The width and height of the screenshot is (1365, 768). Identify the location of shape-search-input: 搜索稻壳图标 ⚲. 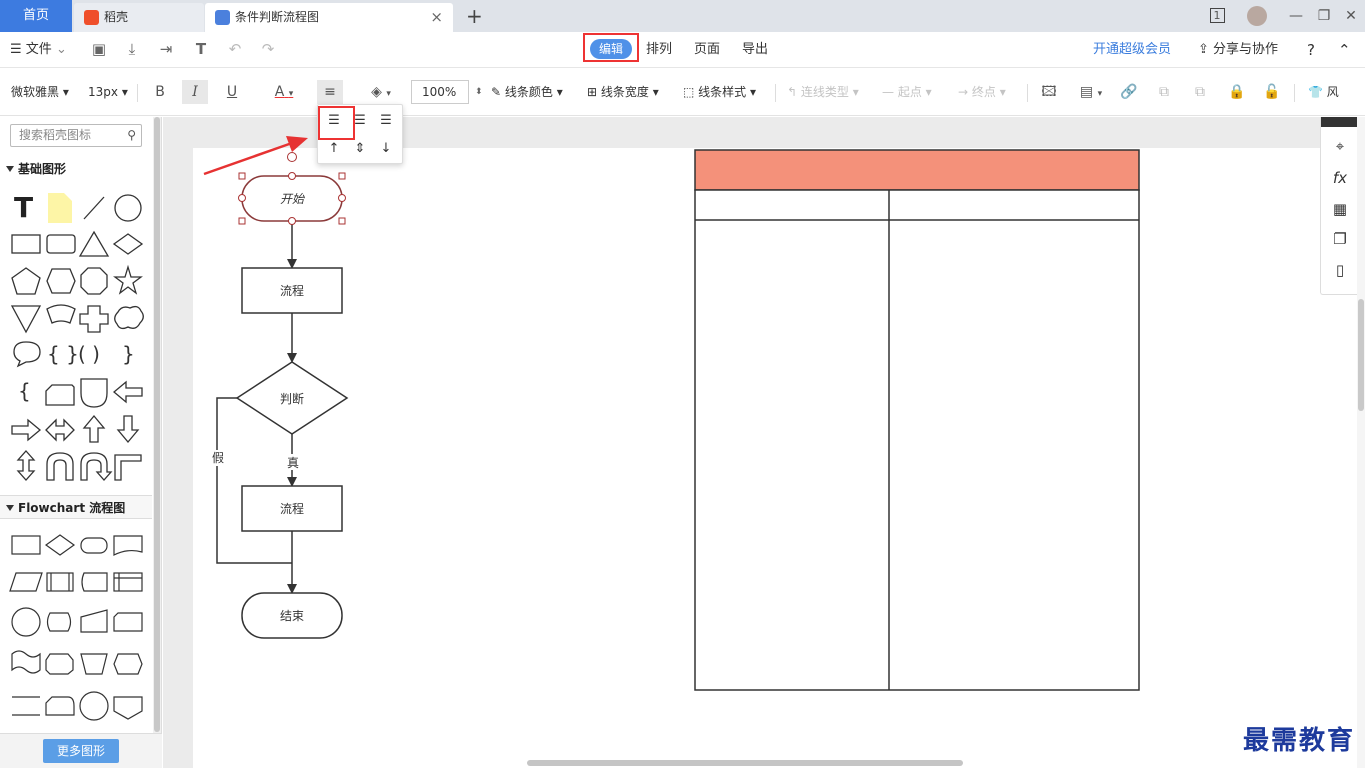
(76, 135).